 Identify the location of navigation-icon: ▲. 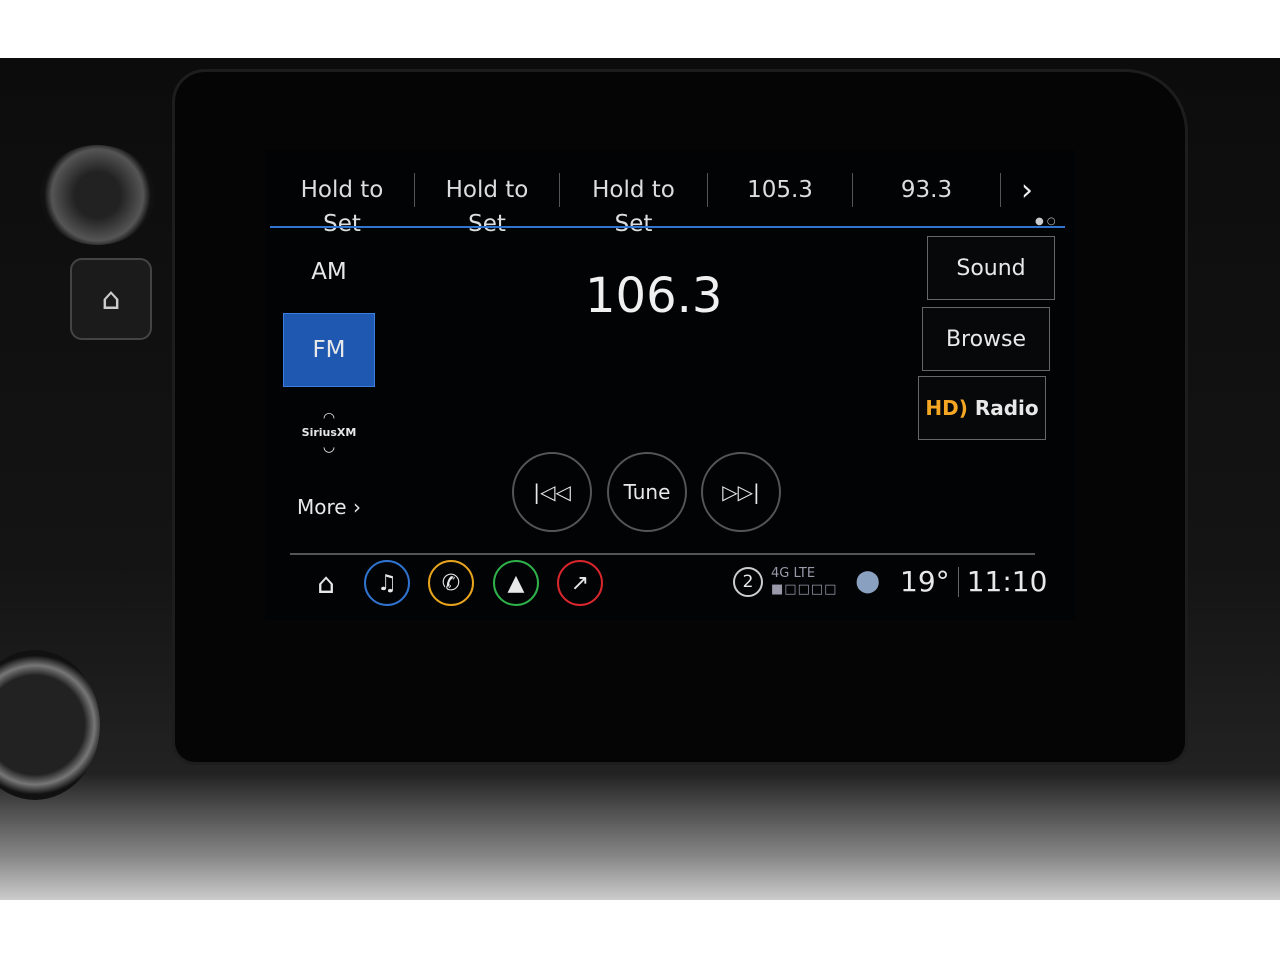
(516, 583).